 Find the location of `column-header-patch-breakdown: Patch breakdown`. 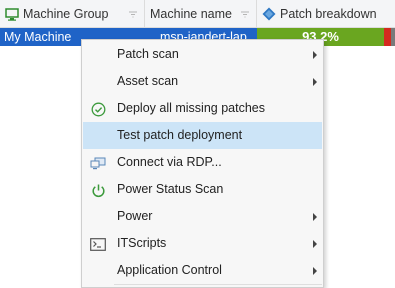

column-header-patch-breakdown: Patch breakdown is located at coordinates (326, 14).